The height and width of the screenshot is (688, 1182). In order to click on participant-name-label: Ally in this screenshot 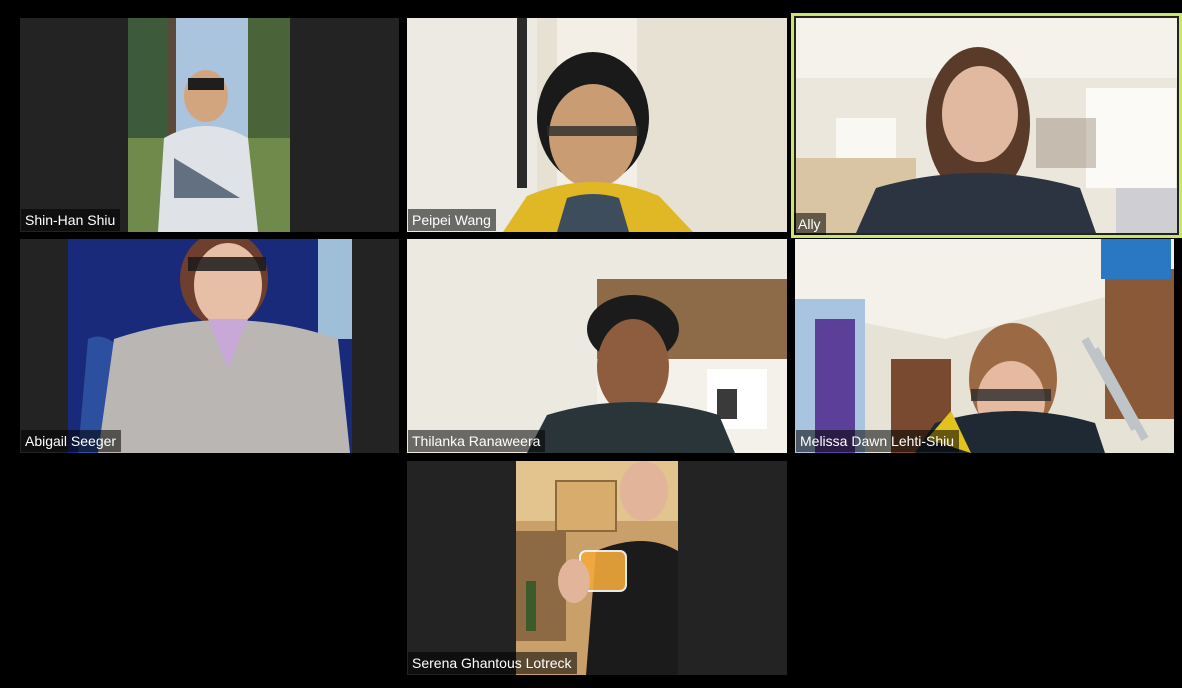, I will do `click(810, 224)`.